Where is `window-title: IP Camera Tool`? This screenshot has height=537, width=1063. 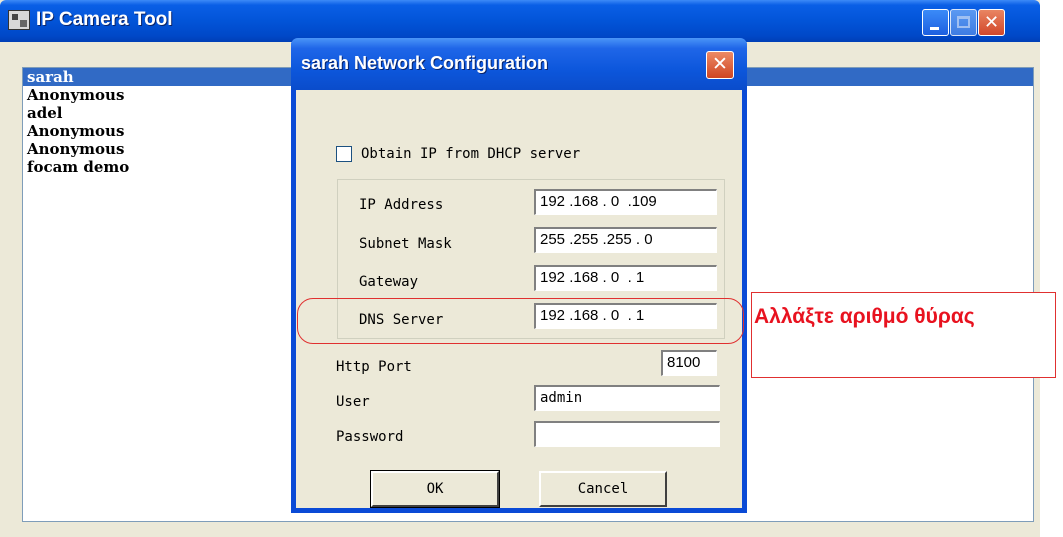 window-title: IP Camera Tool is located at coordinates (104, 19).